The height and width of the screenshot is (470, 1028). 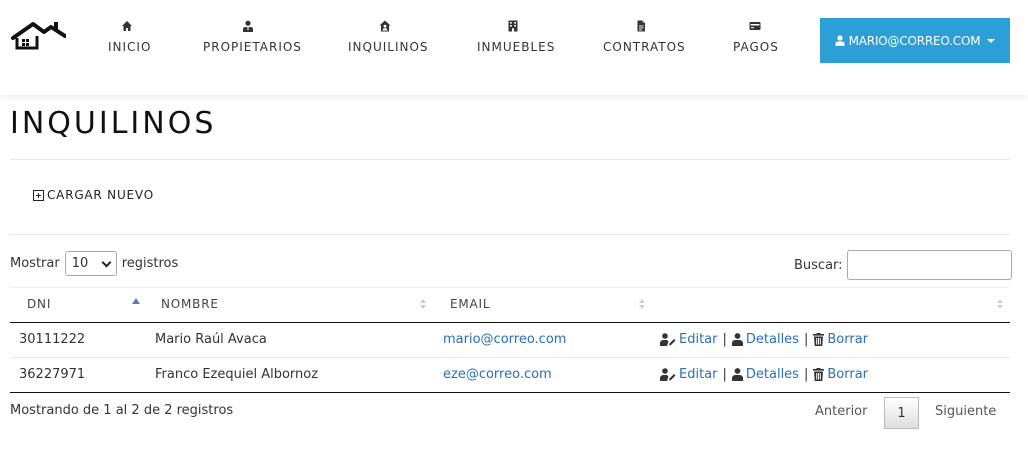 I want to click on records-label: registros, so click(x=150, y=263).